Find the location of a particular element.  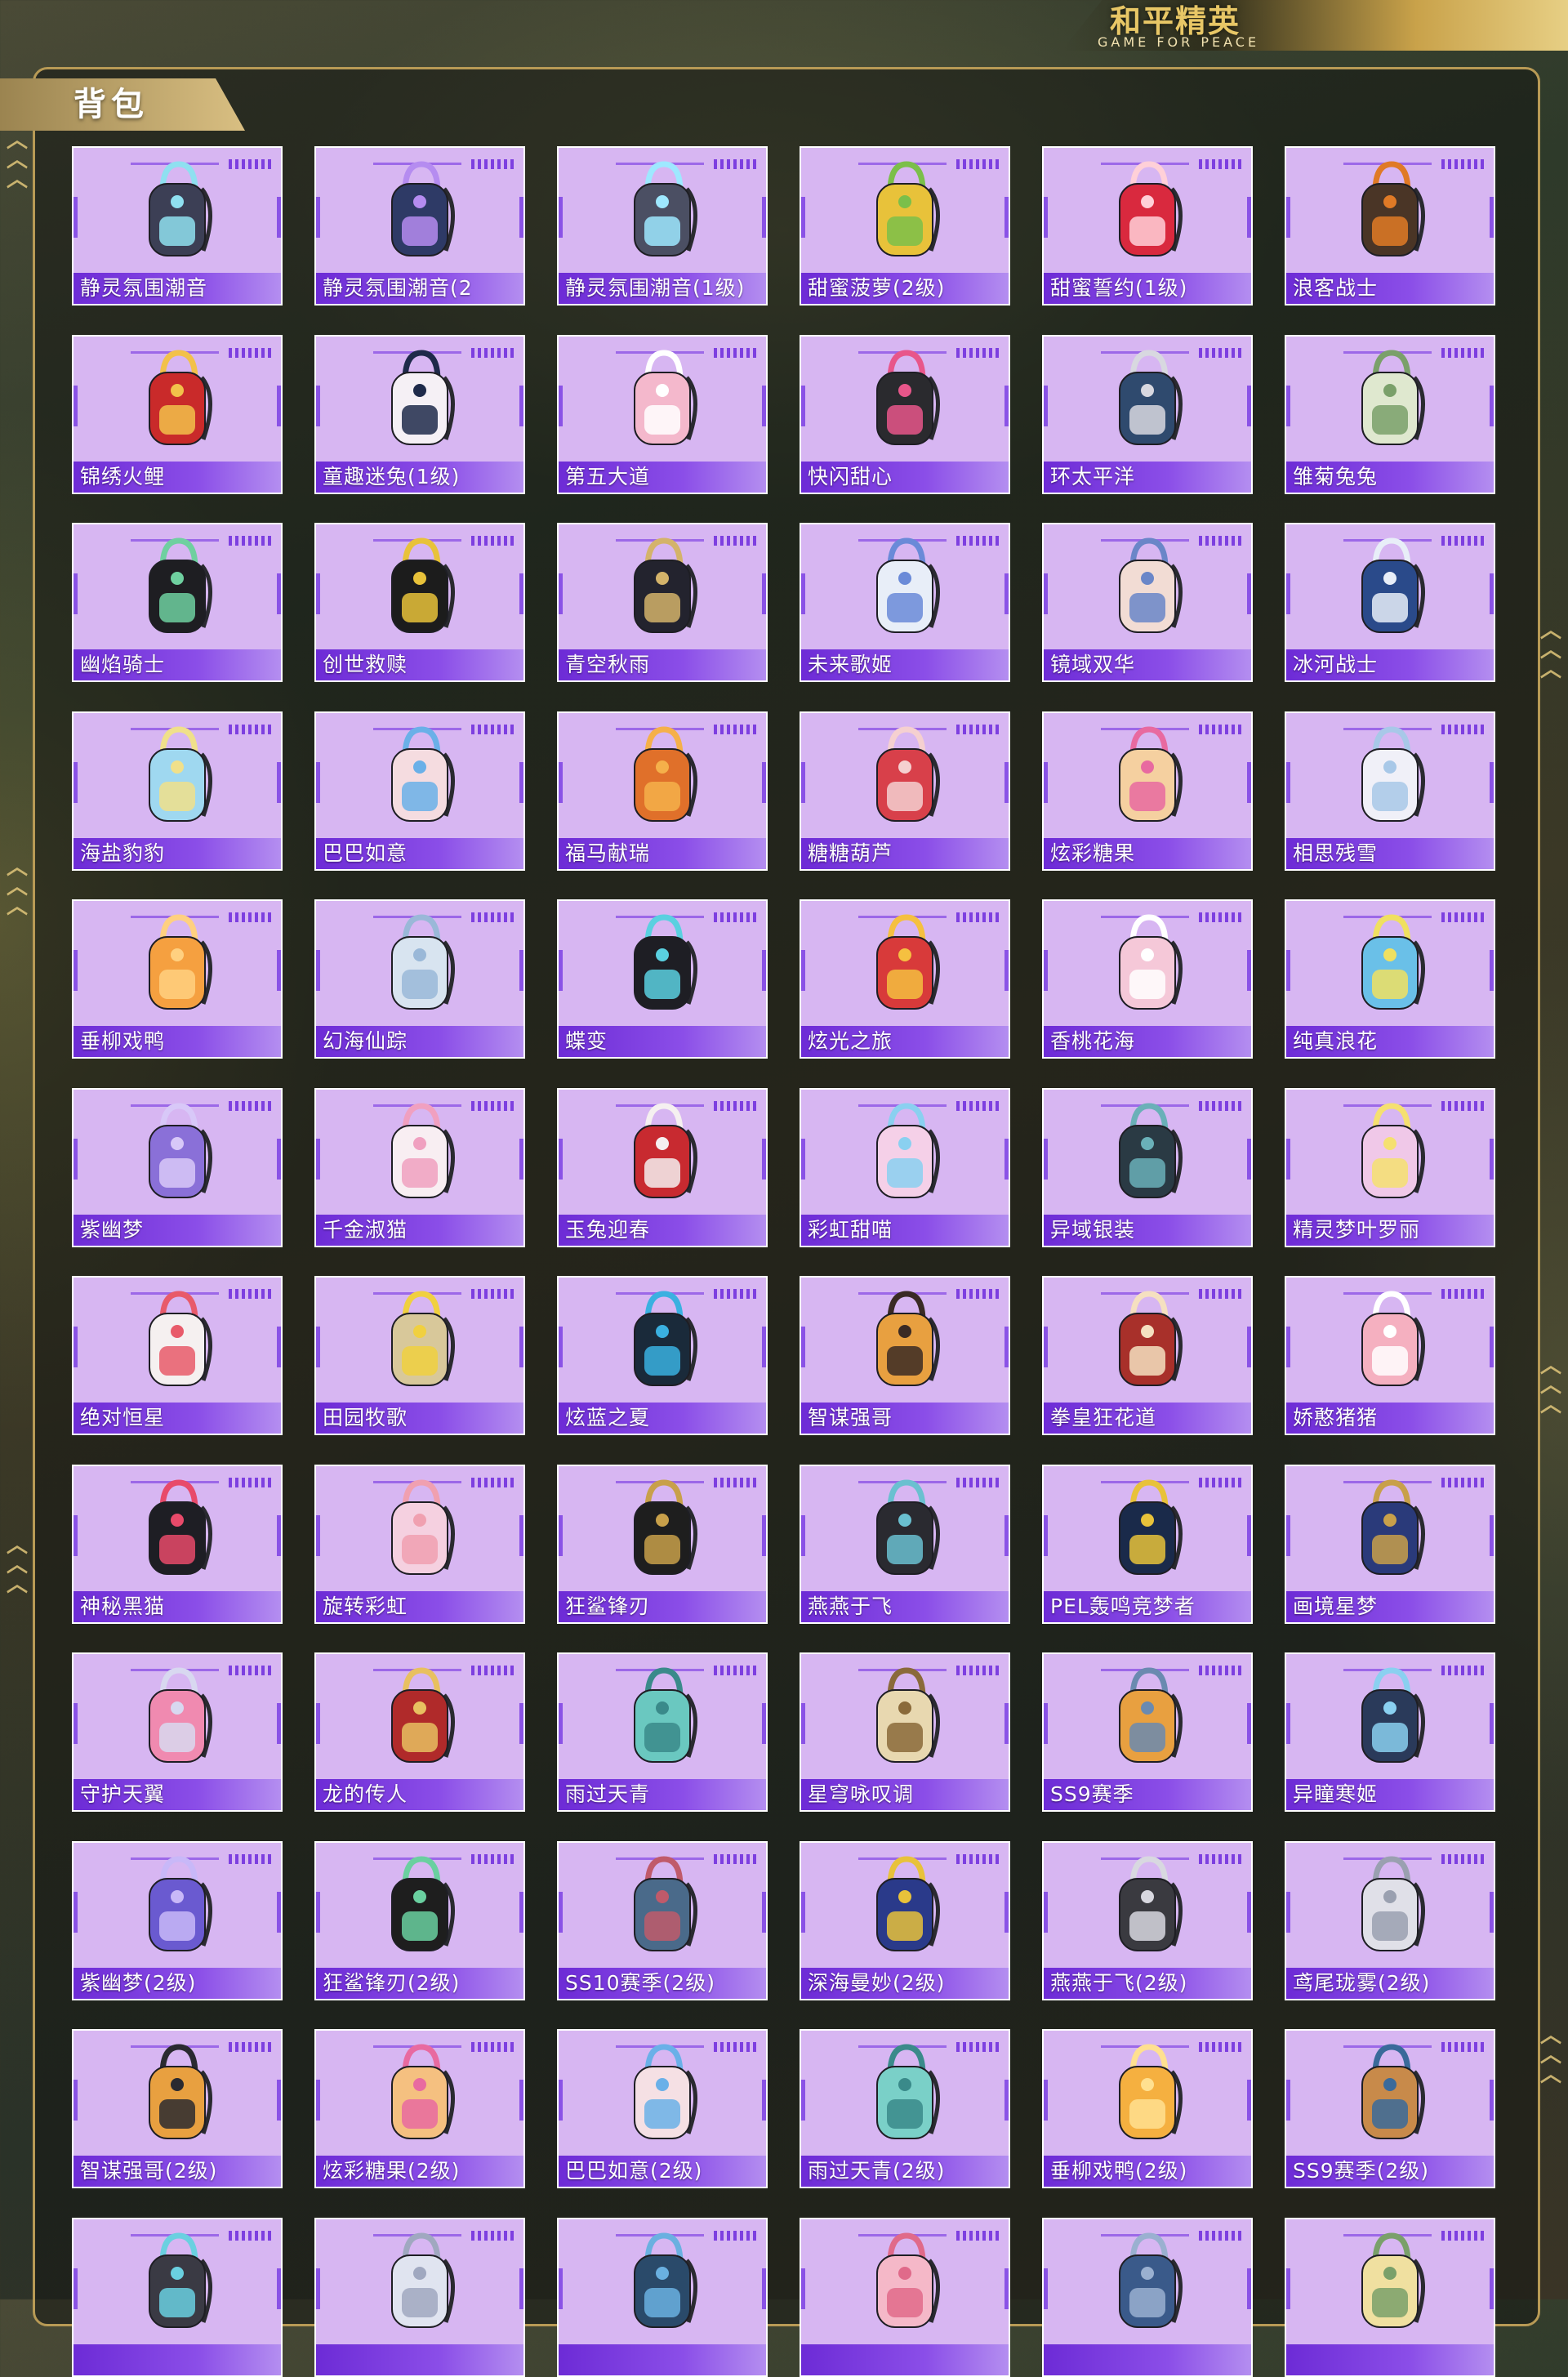

backpack-item-card: 香桃花海 is located at coordinates (1147, 979).